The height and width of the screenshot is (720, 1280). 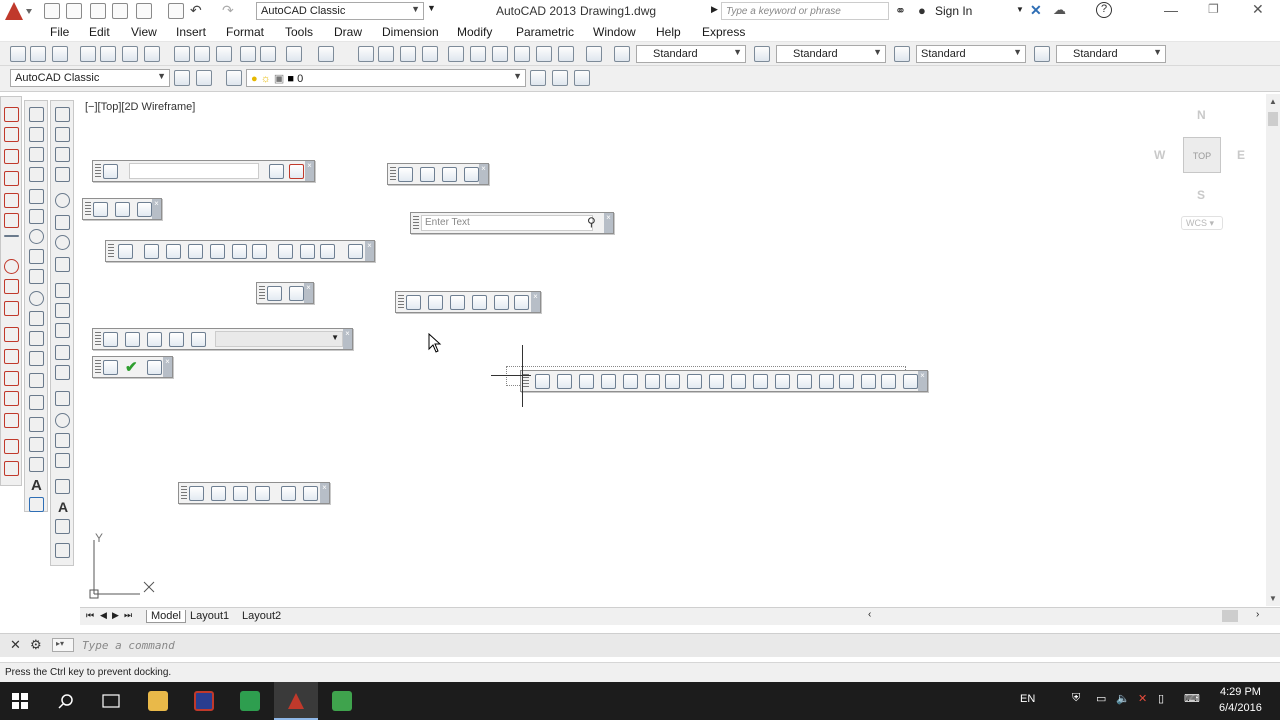 I want to click on save-icon, so click(x=98, y=11).